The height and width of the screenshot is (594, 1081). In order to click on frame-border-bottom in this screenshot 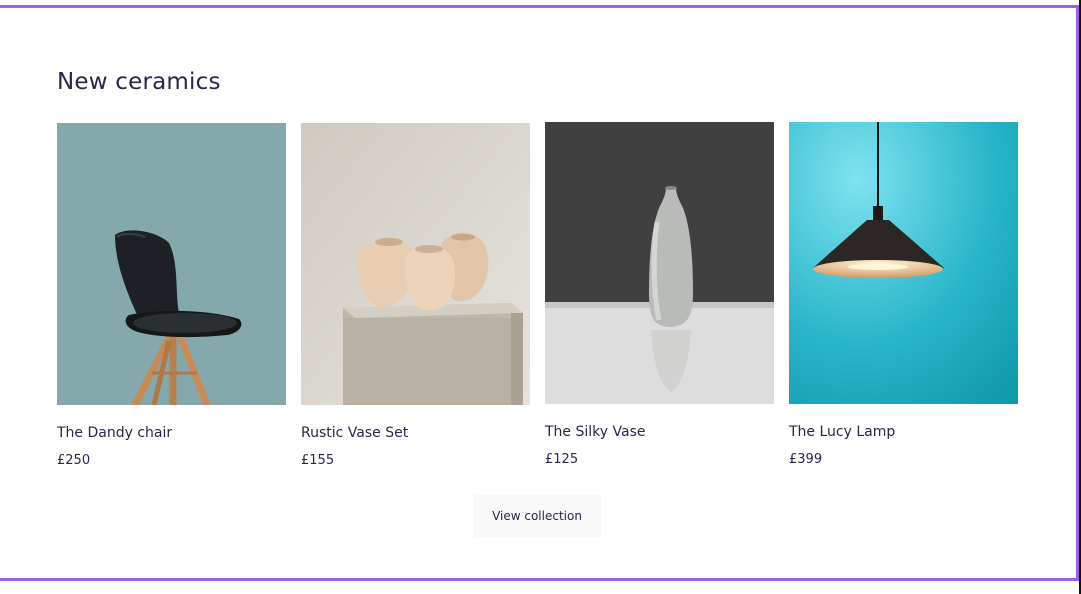, I will do `click(538, 579)`.